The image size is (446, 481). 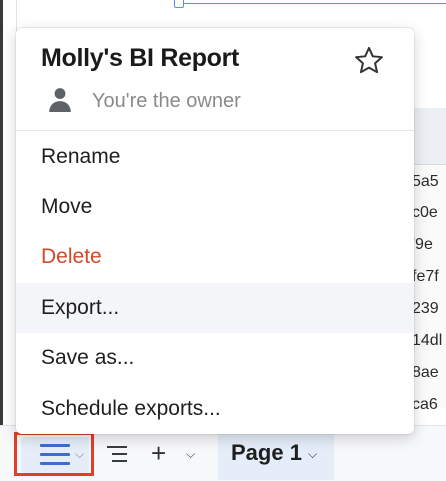 What do you see at coordinates (215, 157) in the screenshot?
I see `menu-item-rename: Rename` at bounding box center [215, 157].